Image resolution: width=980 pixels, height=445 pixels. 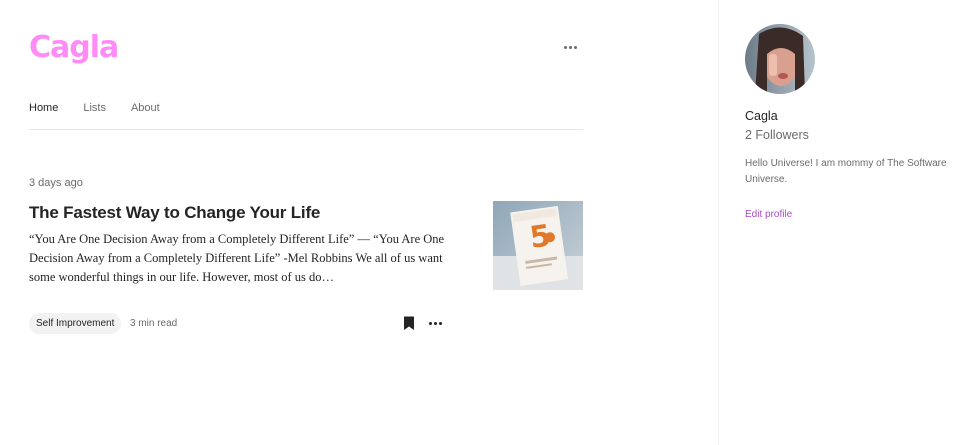 I want to click on avatar, so click(x=780, y=59).